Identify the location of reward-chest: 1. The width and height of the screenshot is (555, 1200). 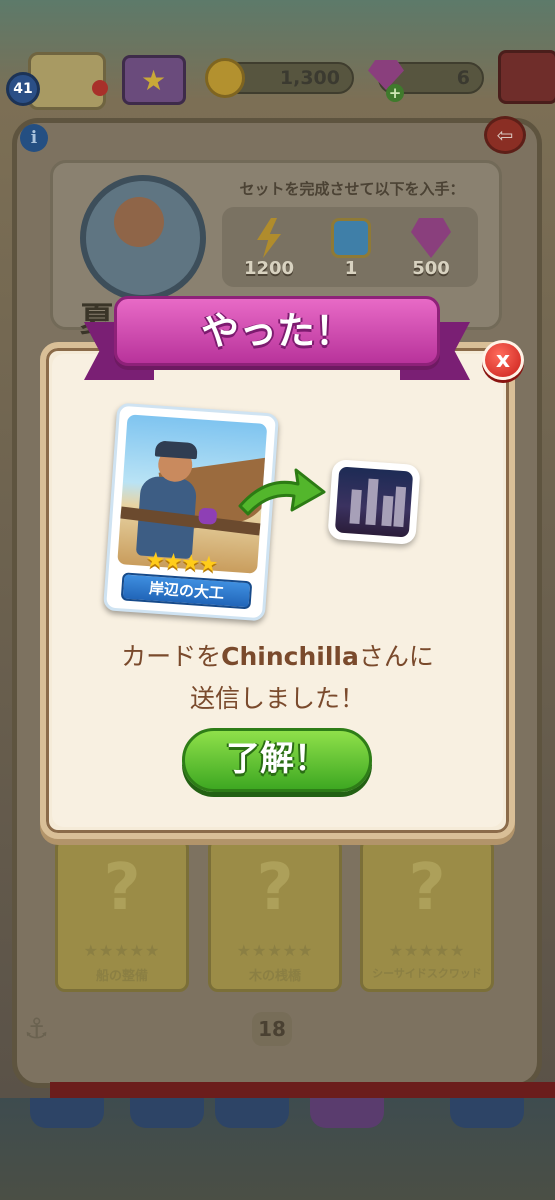
(351, 248).